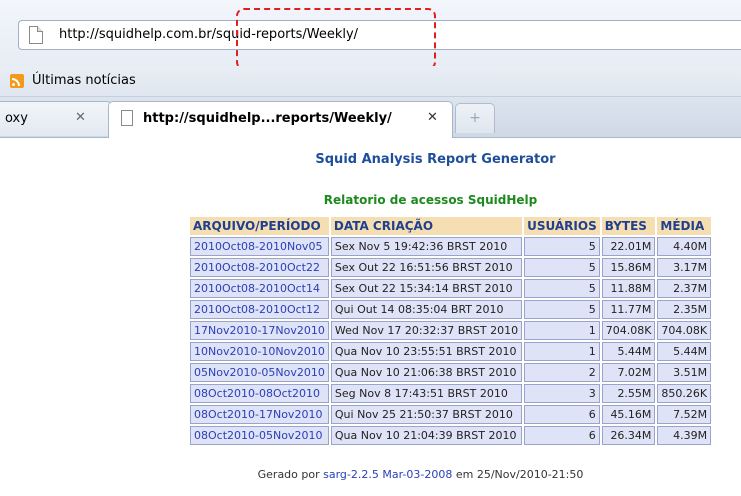 This screenshot has height=496, width=741. What do you see at coordinates (562, 393) in the screenshot?
I see `users-cell: 3` at bounding box center [562, 393].